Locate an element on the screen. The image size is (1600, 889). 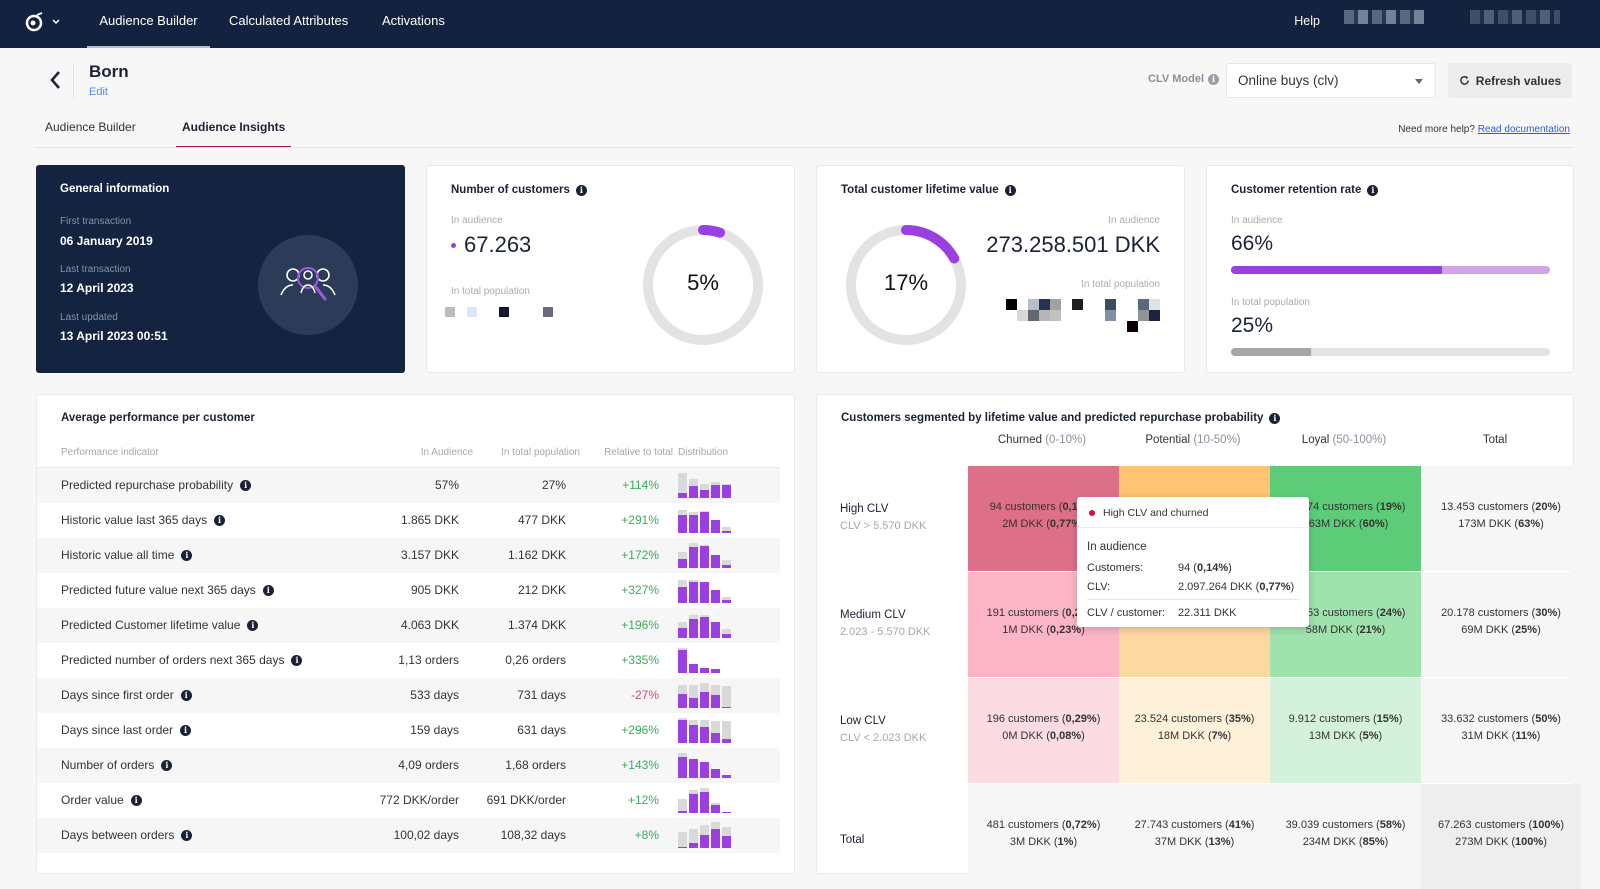
tab-audience-insights: Audience Insights is located at coordinates (234, 134).